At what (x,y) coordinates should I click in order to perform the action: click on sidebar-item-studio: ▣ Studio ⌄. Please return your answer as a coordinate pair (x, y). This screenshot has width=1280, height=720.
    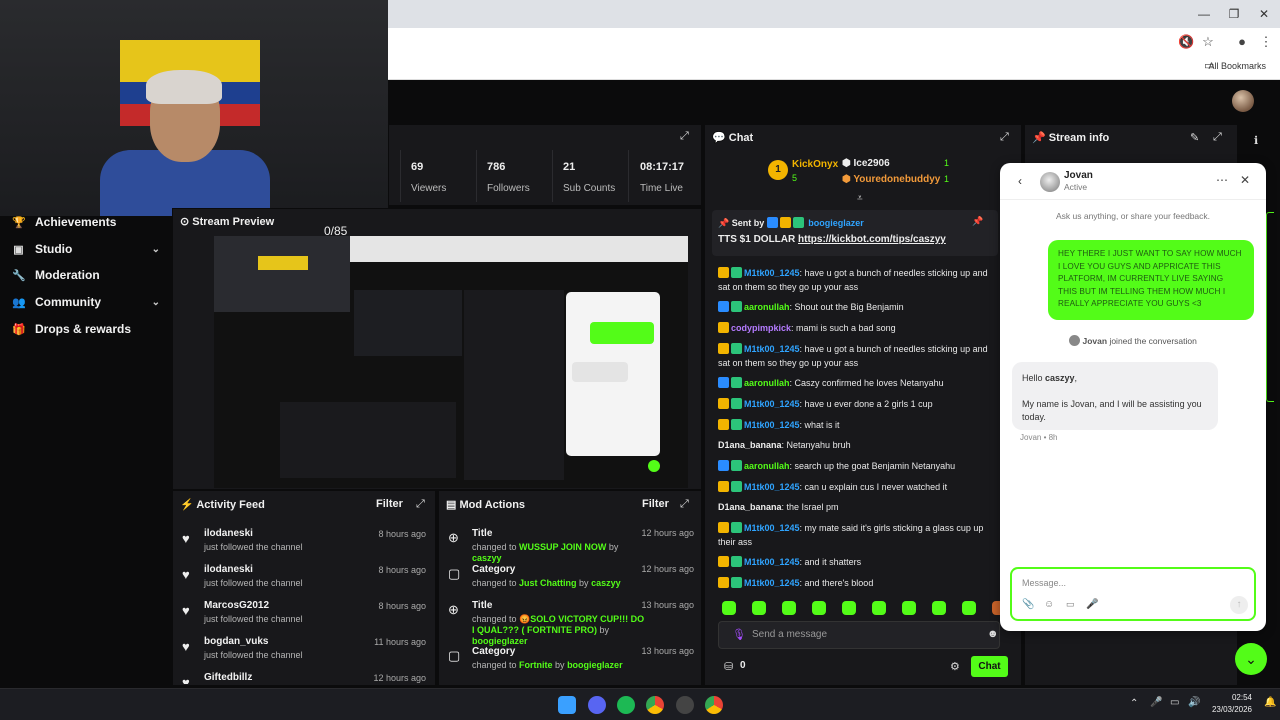
    Looking at the image, I should click on (86, 249).